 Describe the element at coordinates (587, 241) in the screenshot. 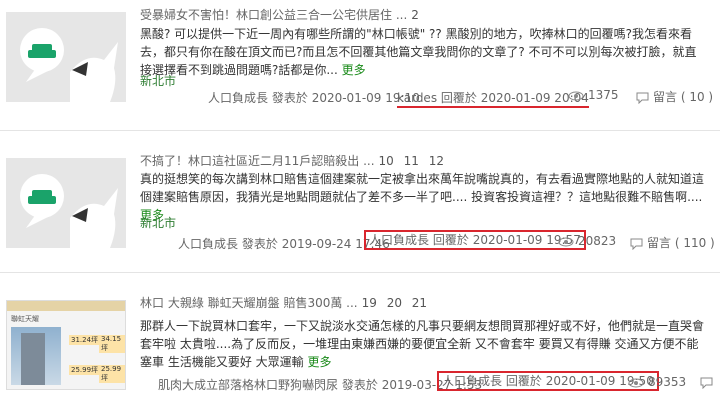

I see `view-count: 20823` at that location.